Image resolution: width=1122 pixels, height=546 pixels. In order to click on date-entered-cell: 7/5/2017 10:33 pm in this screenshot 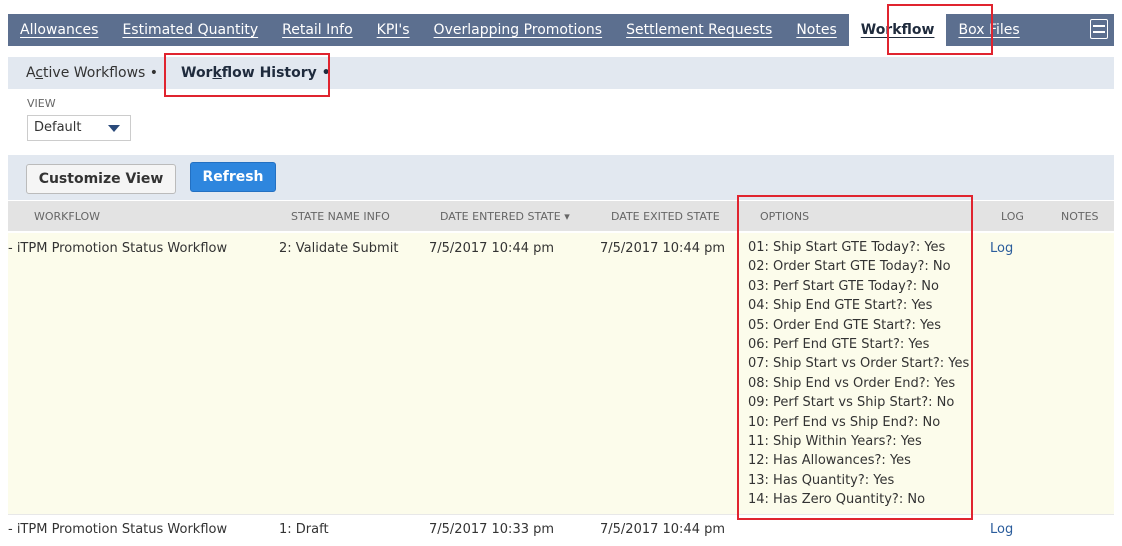, I will do `click(492, 529)`.